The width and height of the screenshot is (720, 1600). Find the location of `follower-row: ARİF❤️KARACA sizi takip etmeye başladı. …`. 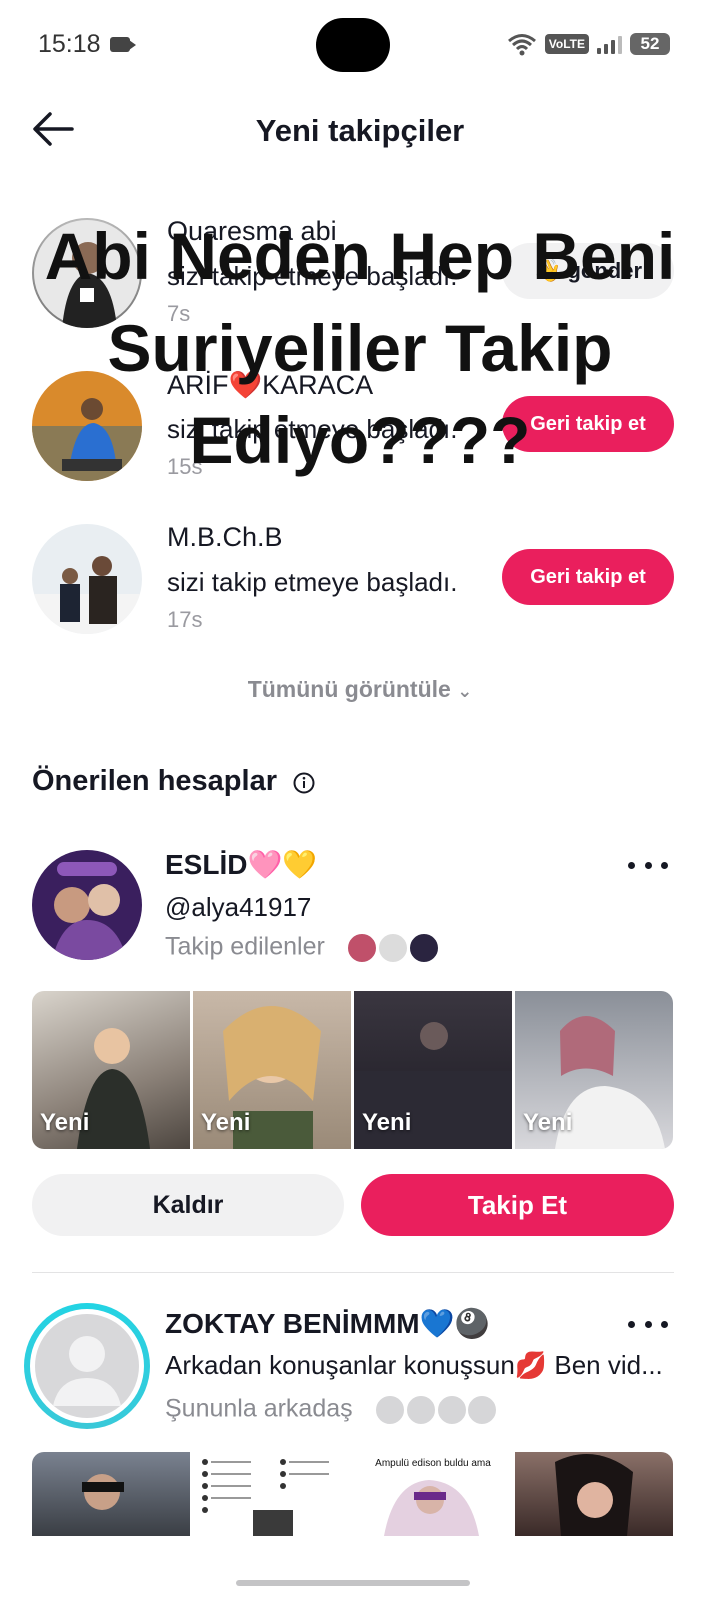

follower-row: ARİF❤️KARACA sizi takip etmeye başladı. … is located at coordinates (360, 440).